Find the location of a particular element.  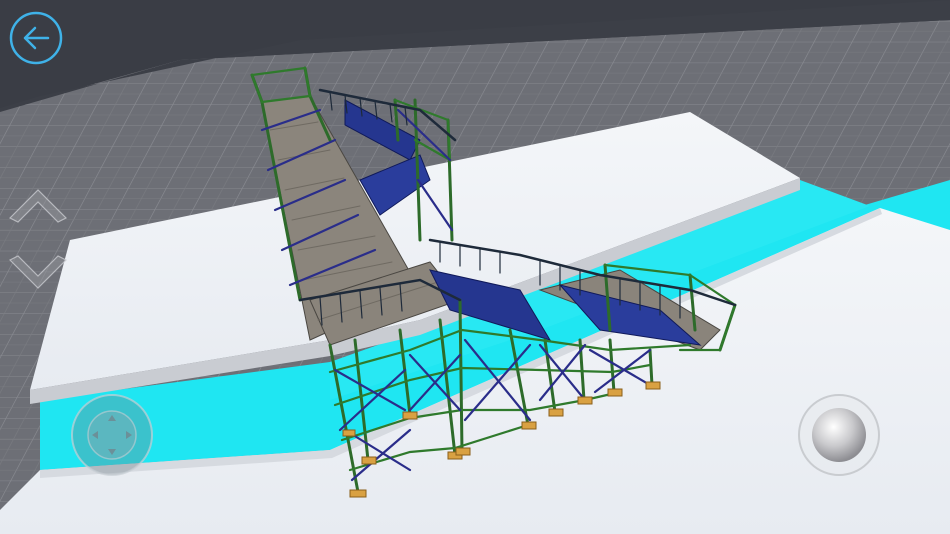

chevron-up-icon is located at coordinates (38, 206).